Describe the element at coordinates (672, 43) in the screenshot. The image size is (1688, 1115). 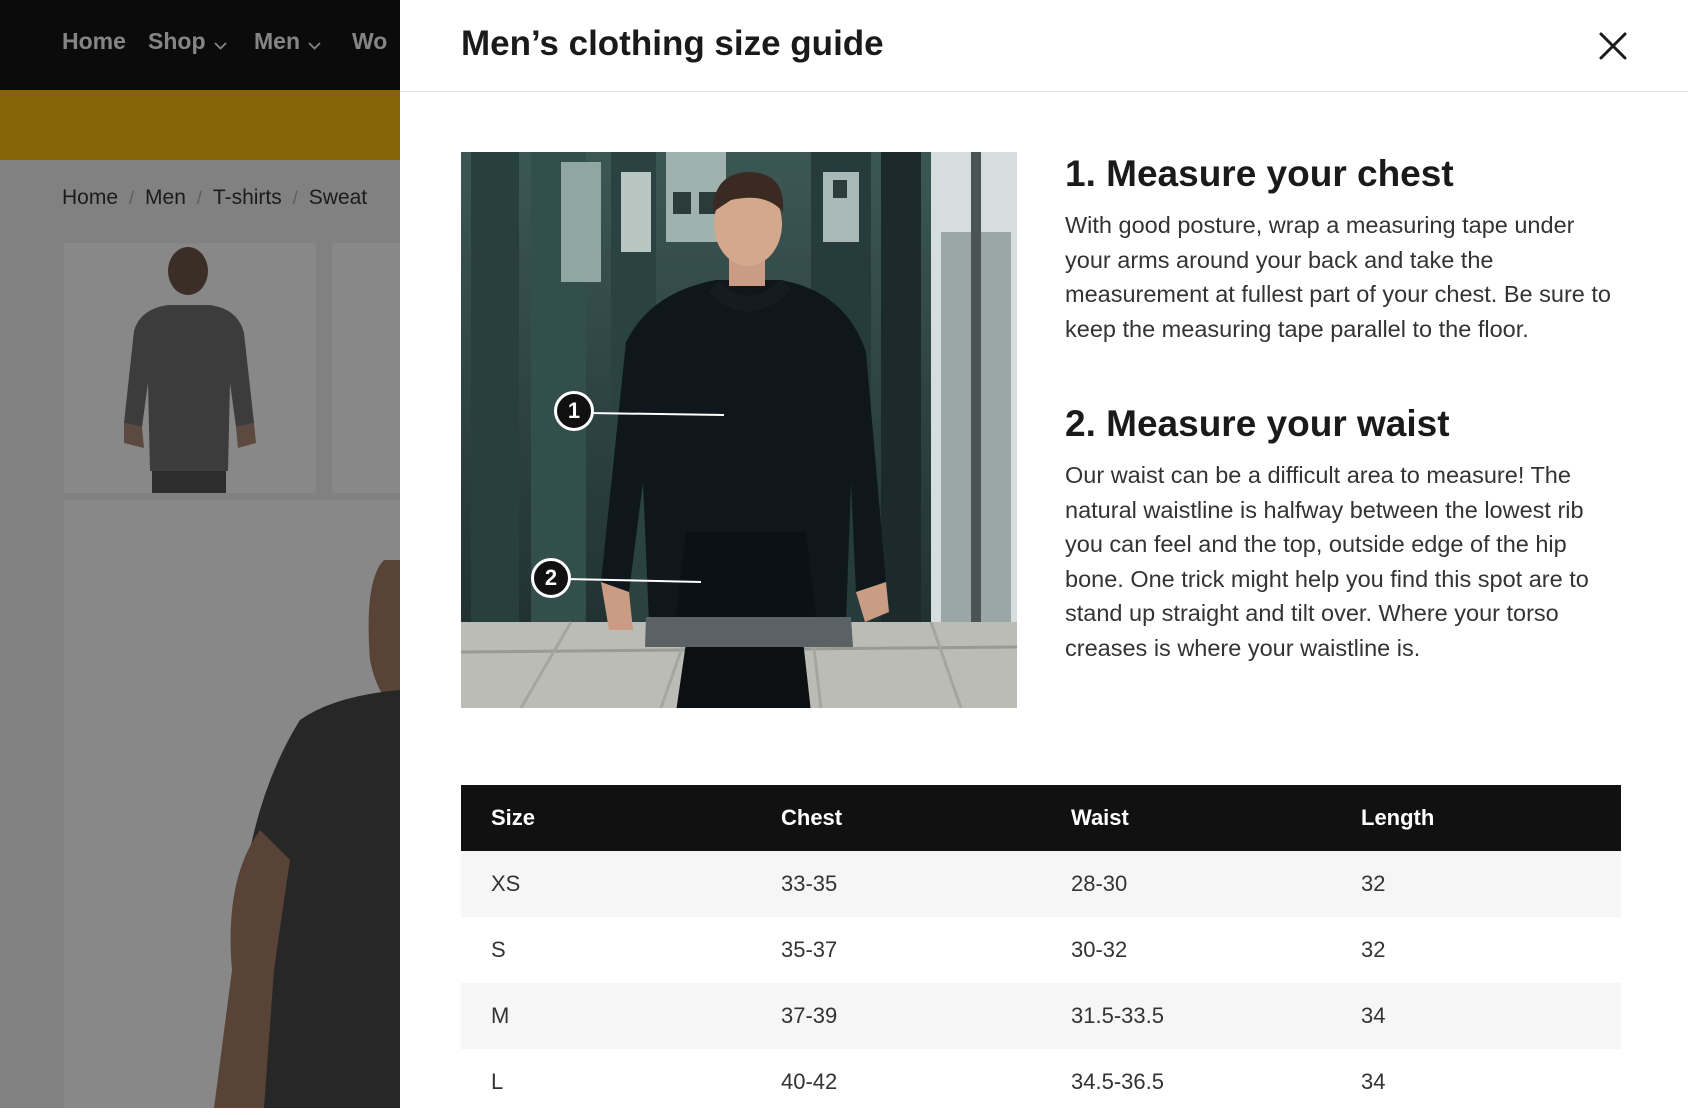
I see `drawer-title: Men’s clothing size guide` at that location.